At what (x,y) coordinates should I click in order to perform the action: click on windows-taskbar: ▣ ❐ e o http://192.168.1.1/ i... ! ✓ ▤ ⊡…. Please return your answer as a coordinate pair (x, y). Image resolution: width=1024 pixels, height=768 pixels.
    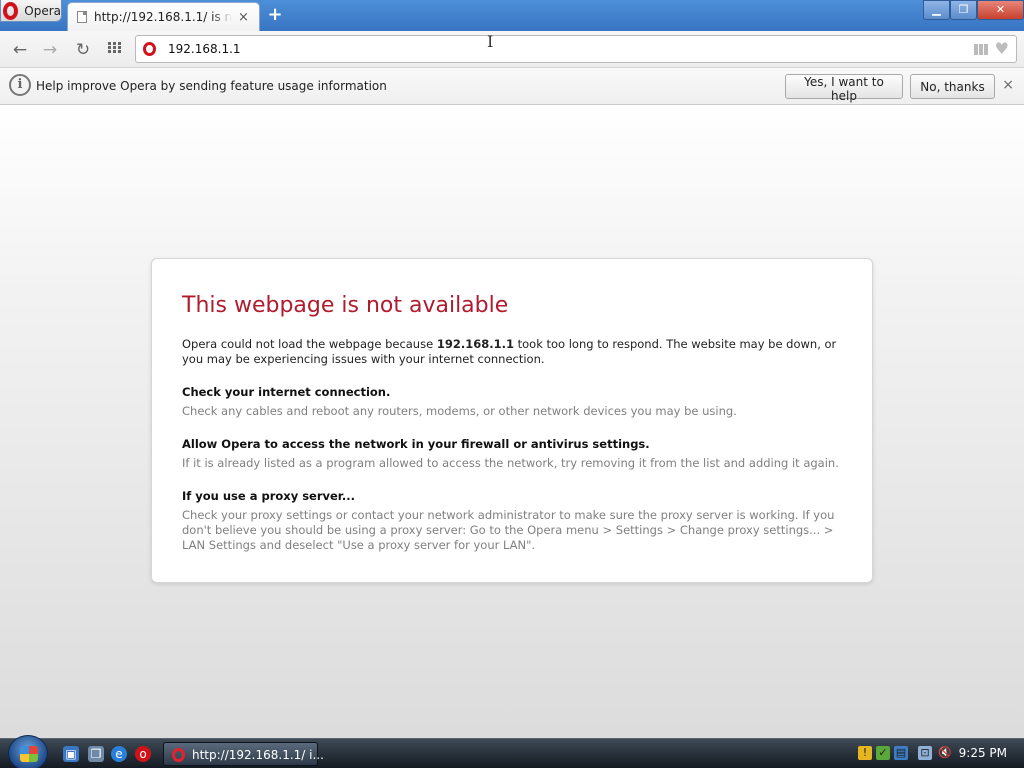
    Looking at the image, I should click on (512, 751).